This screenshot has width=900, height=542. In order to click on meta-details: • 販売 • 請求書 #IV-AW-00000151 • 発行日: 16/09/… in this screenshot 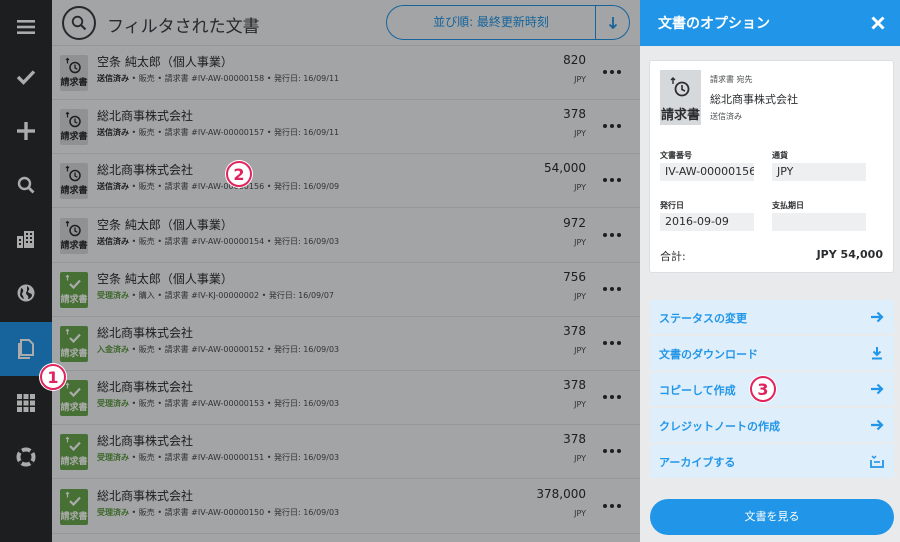, I will do `click(234, 458)`.